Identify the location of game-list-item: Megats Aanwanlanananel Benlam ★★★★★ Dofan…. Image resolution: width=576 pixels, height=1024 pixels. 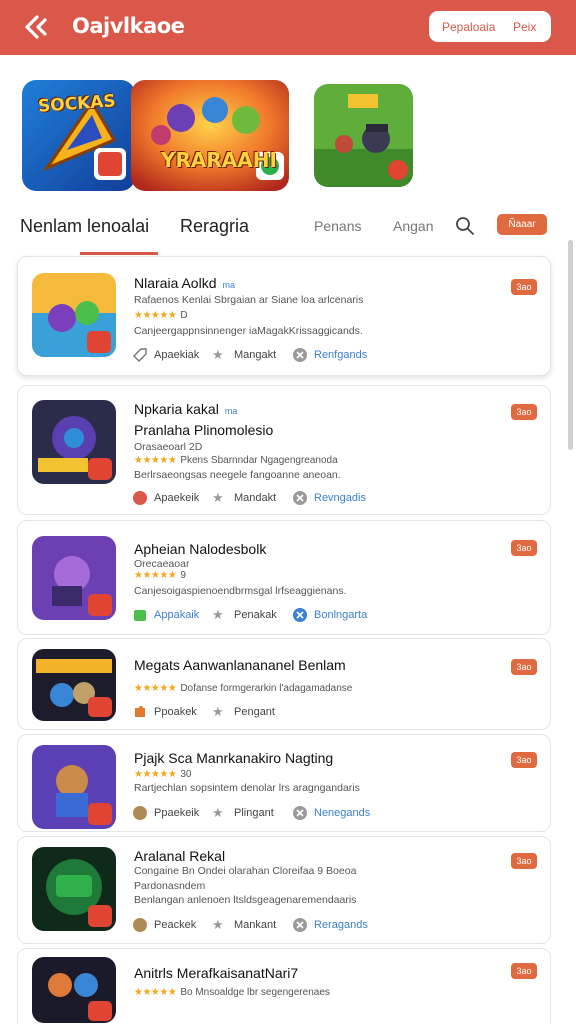
(284, 684).